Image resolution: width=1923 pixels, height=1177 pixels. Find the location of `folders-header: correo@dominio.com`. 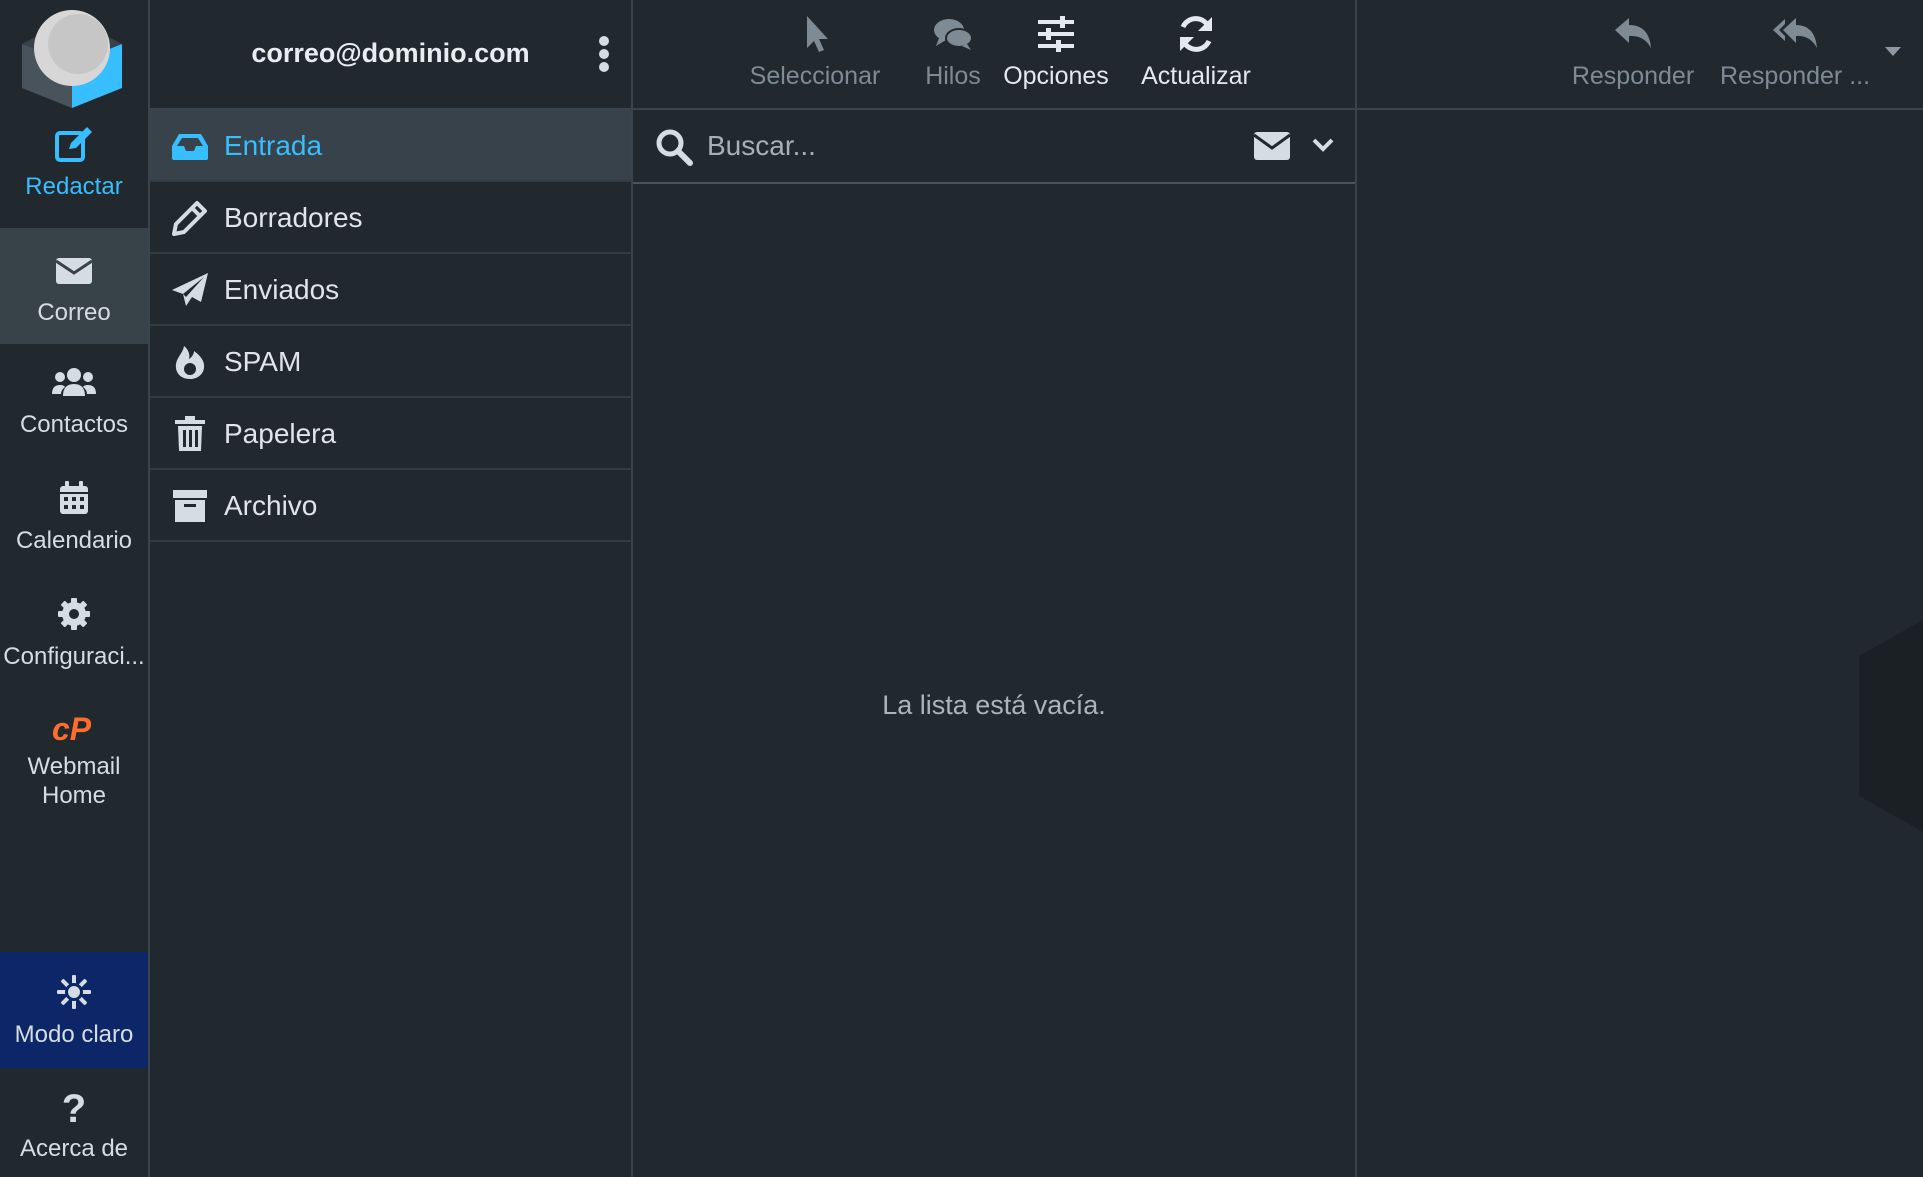

folders-header: correo@dominio.com is located at coordinates (390, 55).